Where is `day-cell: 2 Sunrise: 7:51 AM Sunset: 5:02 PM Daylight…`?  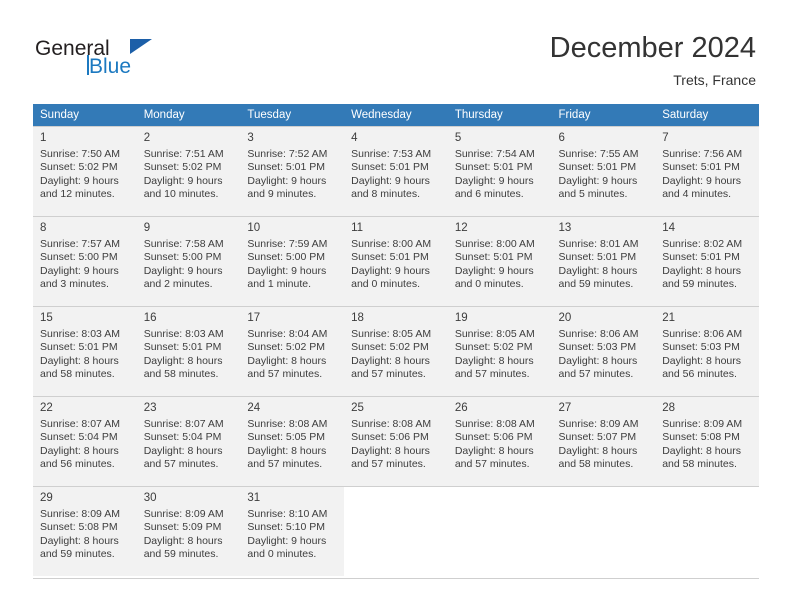
day-cell: 2 Sunrise: 7:51 AM Sunset: 5:02 PM Daylight… is located at coordinates (188, 171).